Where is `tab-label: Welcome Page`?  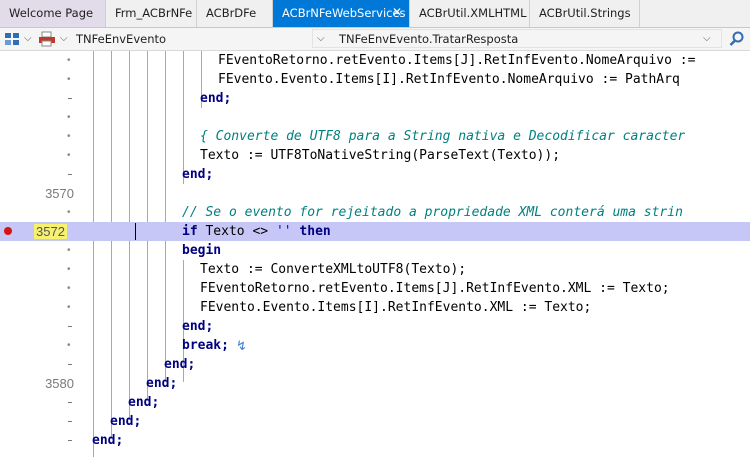
tab-label: Welcome Page is located at coordinates (51, 13).